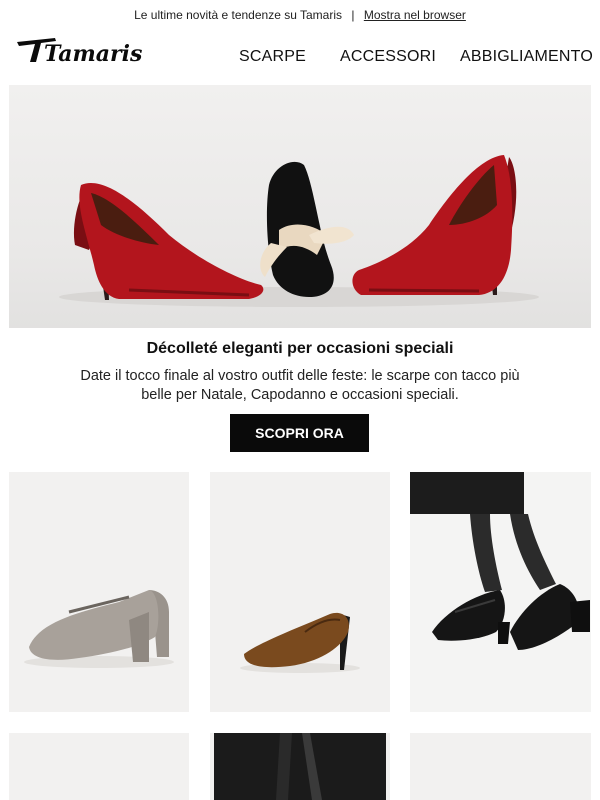 The height and width of the screenshot is (800, 600). What do you see at coordinates (272, 57) in the screenshot?
I see `nav-shoes: SCARPE` at bounding box center [272, 57].